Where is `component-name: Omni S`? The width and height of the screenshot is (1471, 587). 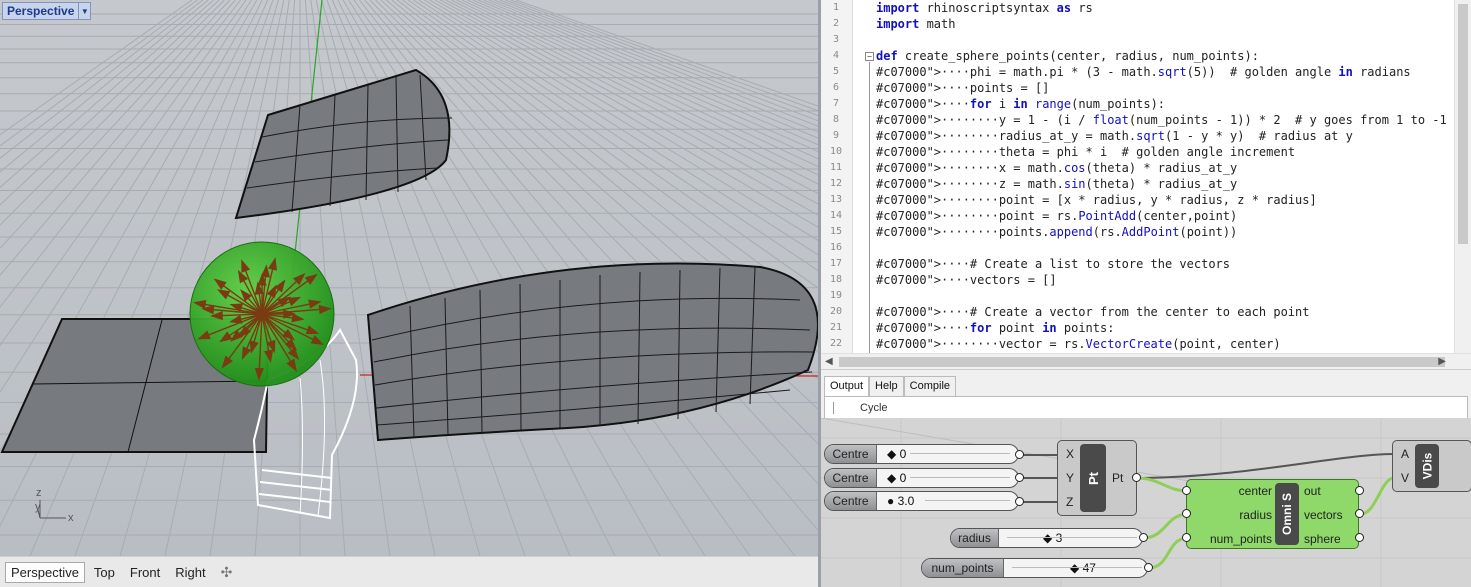
component-name: Omni S is located at coordinates (1287, 514).